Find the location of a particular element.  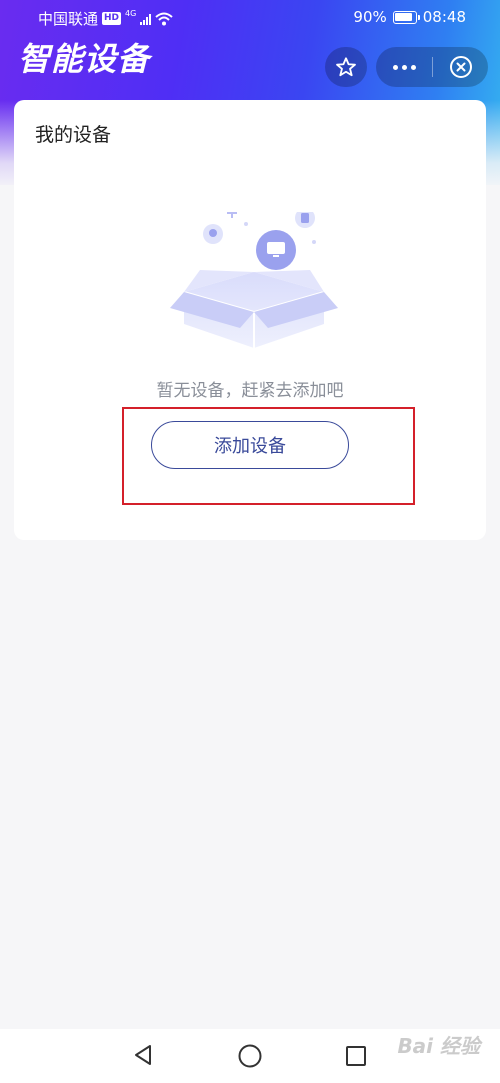

back-triangle-icon is located at coordinates (143, 1055).